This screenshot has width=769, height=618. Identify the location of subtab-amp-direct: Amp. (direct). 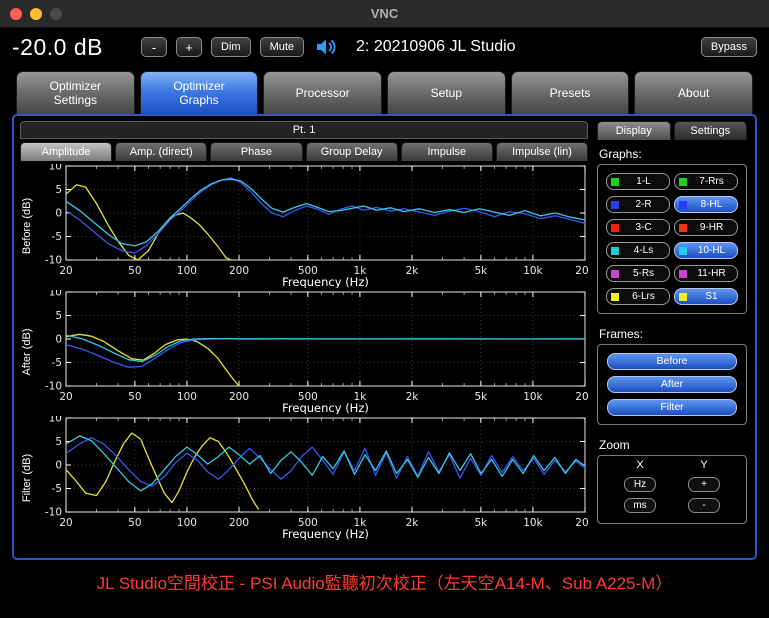
(161, 151).